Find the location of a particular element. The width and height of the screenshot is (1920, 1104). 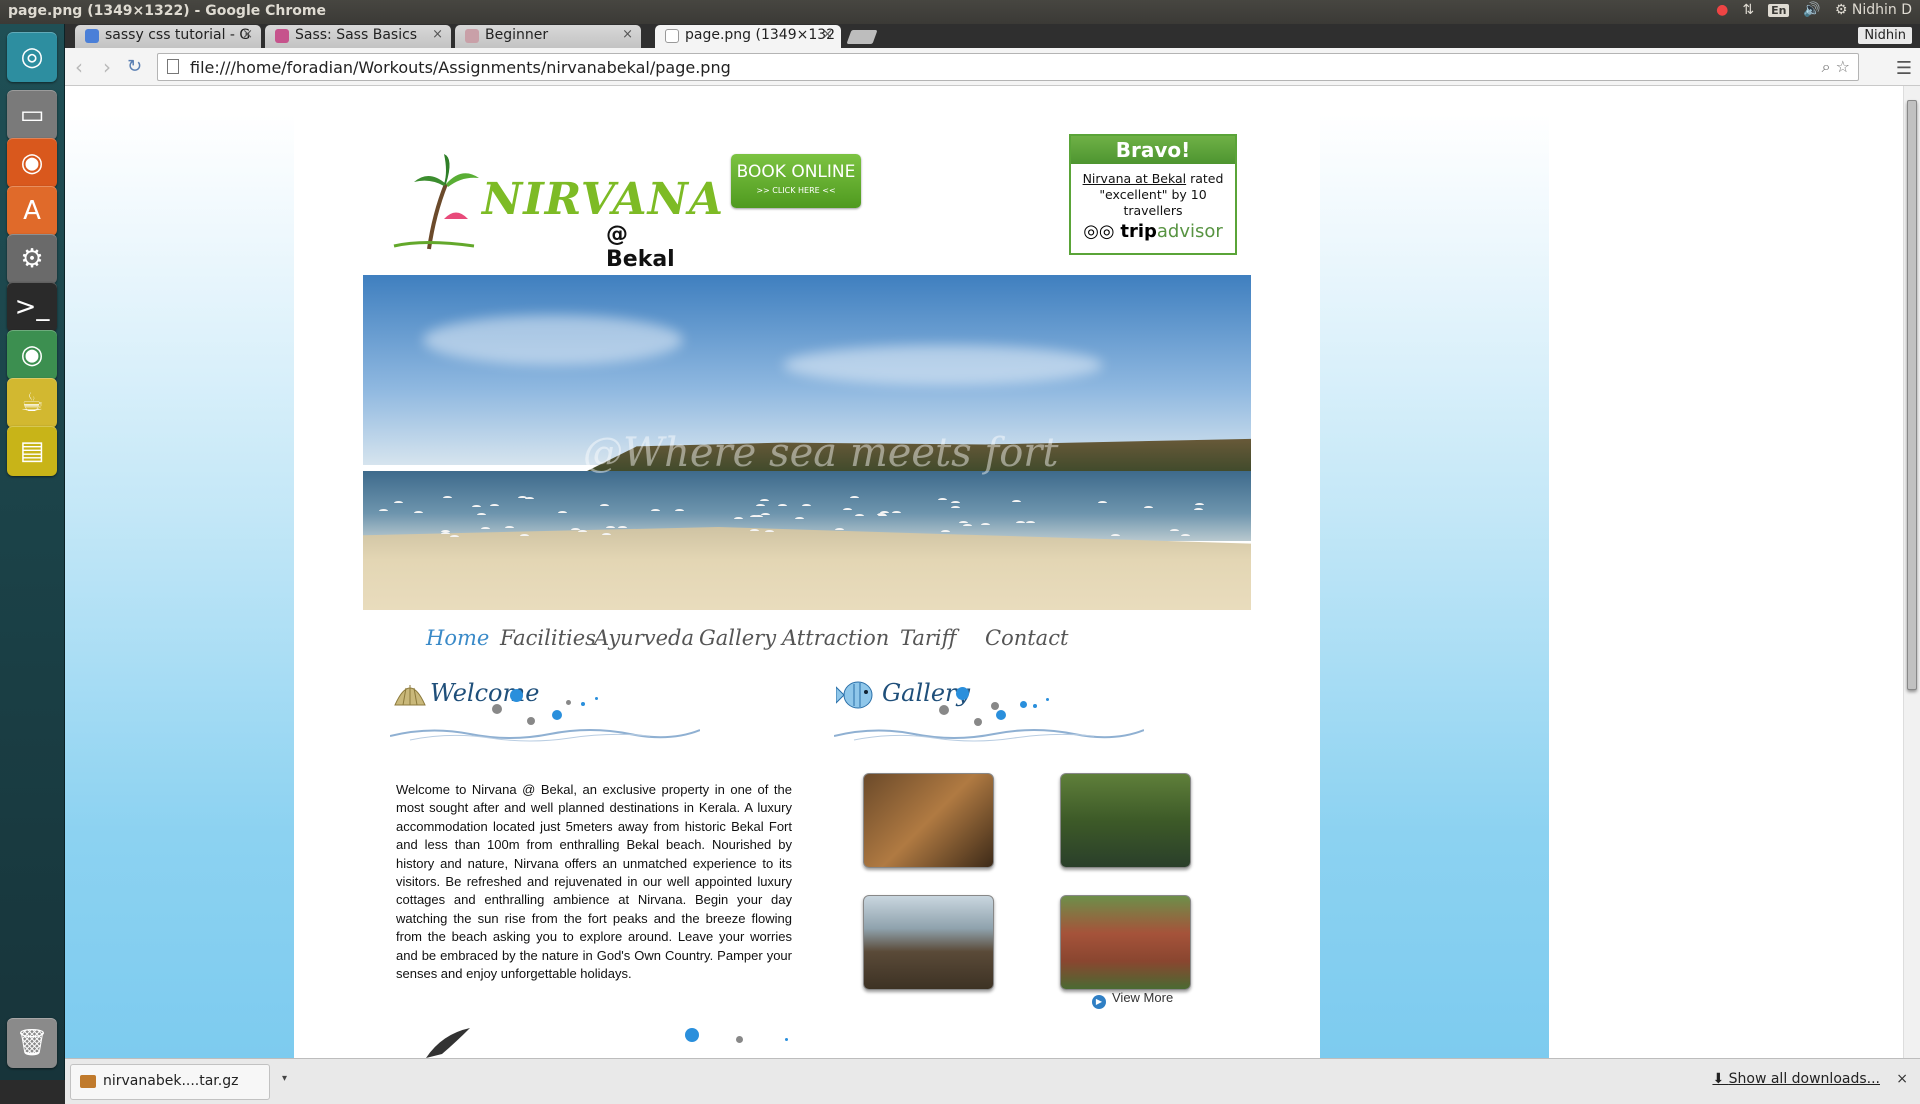

page-icon is located at coordinates (173, 66).